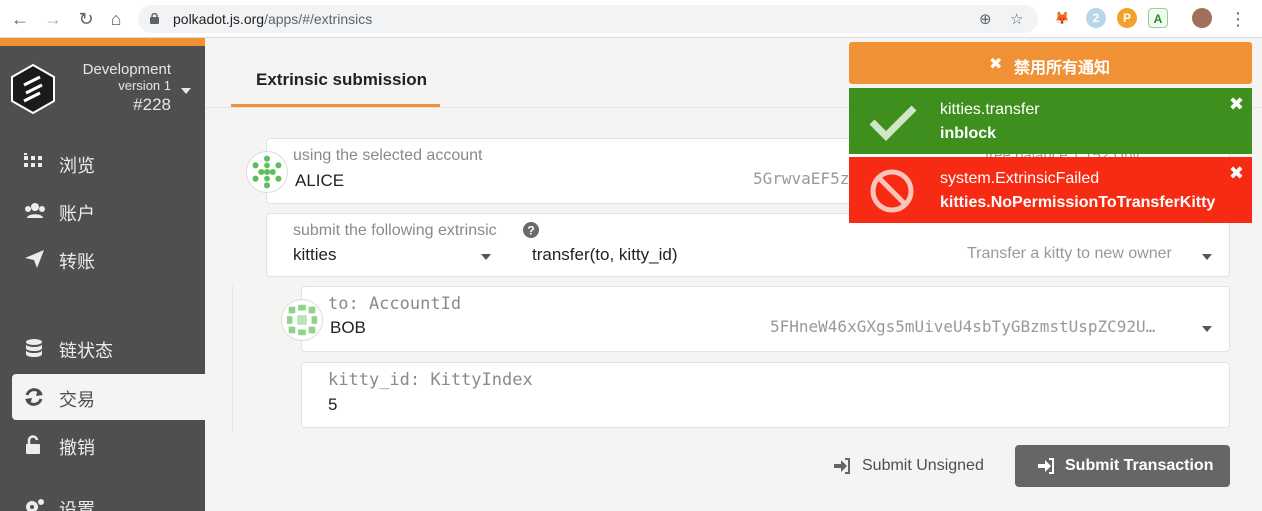  Describe the element at coordinates (302, 320) in the screenshot. I see `bob-identicon` at that location.